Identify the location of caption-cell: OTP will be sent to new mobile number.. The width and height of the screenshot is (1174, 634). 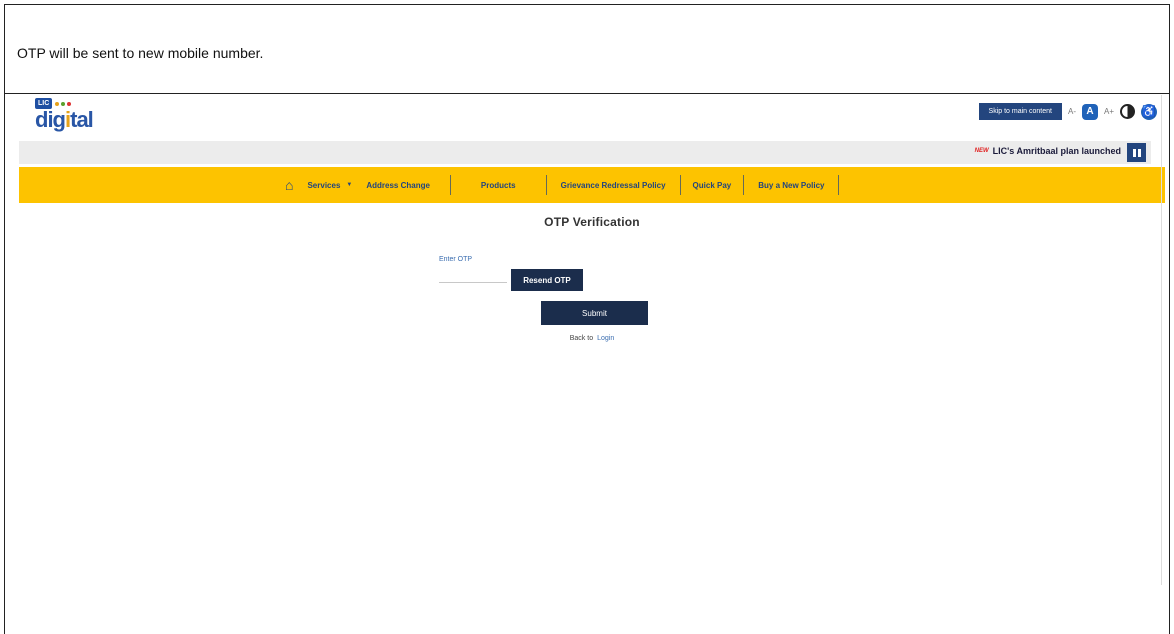
(587, 49).